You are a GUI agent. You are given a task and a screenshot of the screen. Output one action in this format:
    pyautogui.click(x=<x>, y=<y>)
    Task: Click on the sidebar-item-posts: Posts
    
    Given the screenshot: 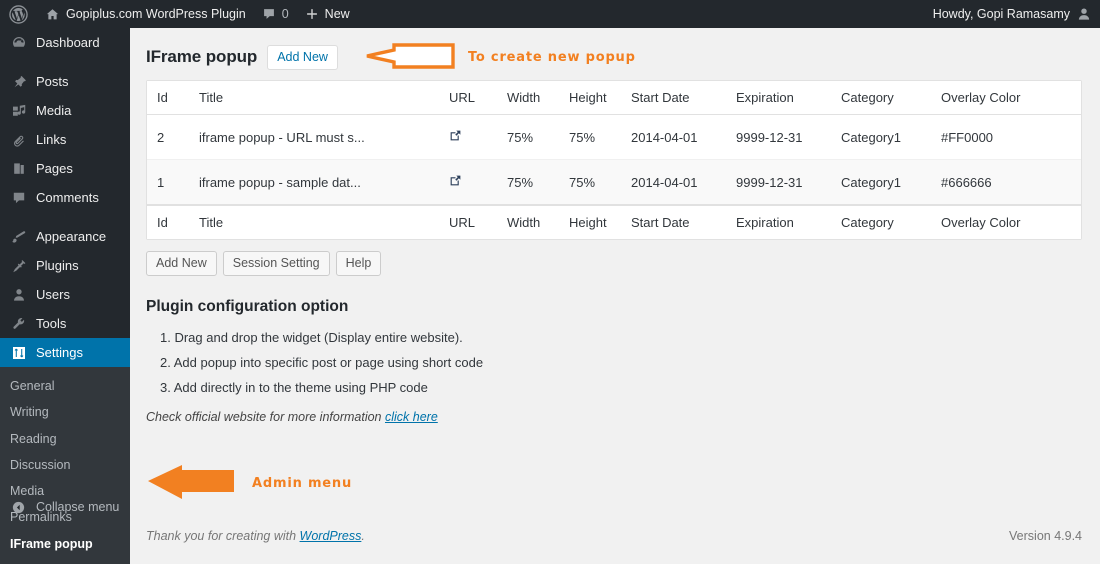 What is the action you would take?
    pyautogui.click(x=65, y=81)
    